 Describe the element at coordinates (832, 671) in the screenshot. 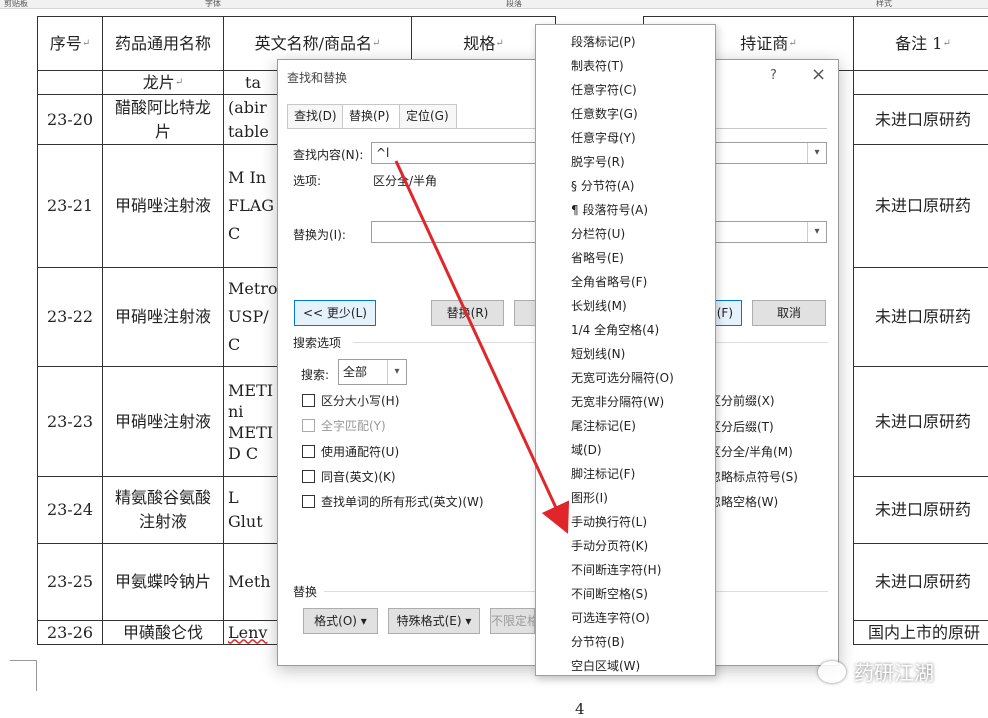

I see `wechat-icon` at that location.